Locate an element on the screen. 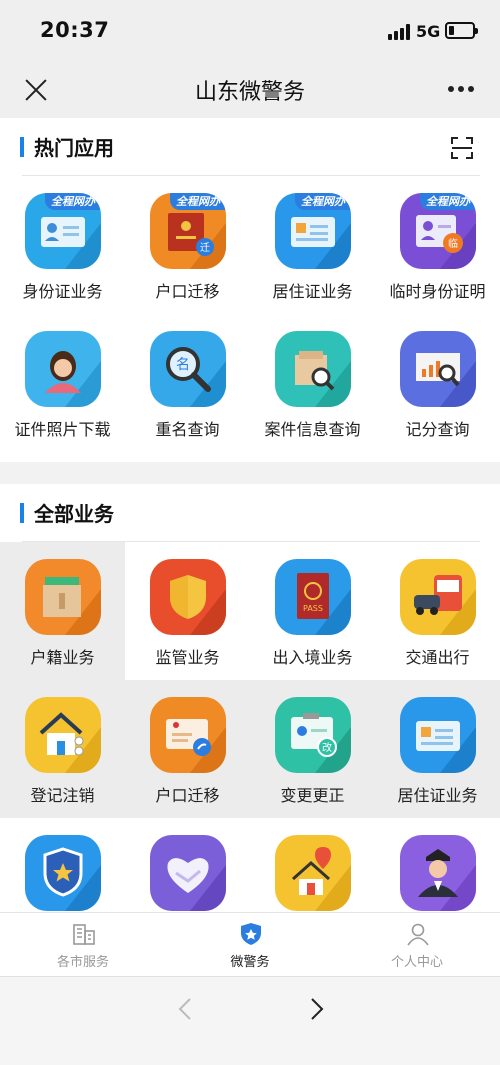 This screenshot has width=500, height=1065. network-label: 5G is located at coordinates (428, 31).